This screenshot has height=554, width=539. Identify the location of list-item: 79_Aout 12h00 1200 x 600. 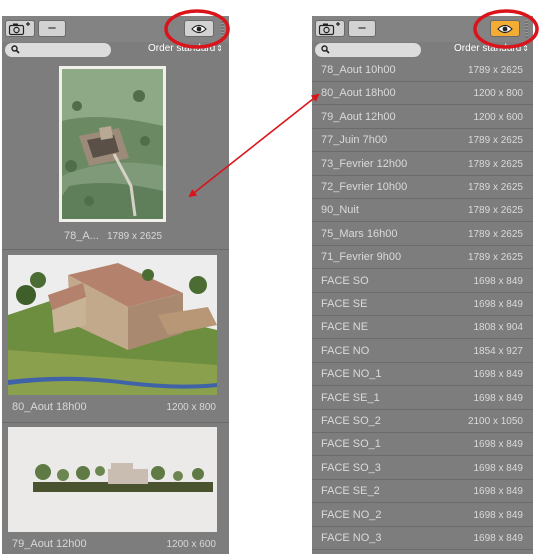
(115, 488).